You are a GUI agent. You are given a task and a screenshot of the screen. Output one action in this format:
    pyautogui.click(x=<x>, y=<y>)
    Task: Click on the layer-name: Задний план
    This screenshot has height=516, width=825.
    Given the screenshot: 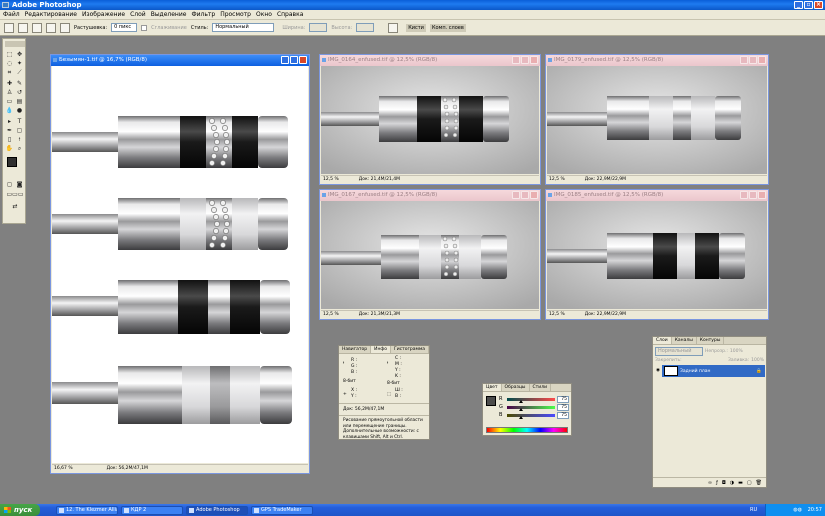 What is the action you would take?
    pyautogui.click(x=695, y=371)
    